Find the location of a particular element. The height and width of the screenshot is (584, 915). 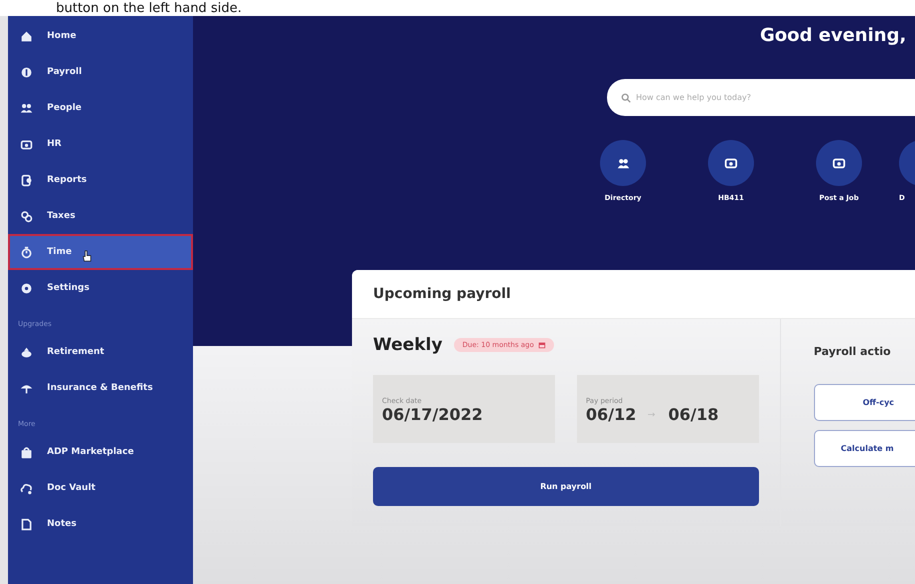

nav-item: Home is located at coordinates (100, 36).